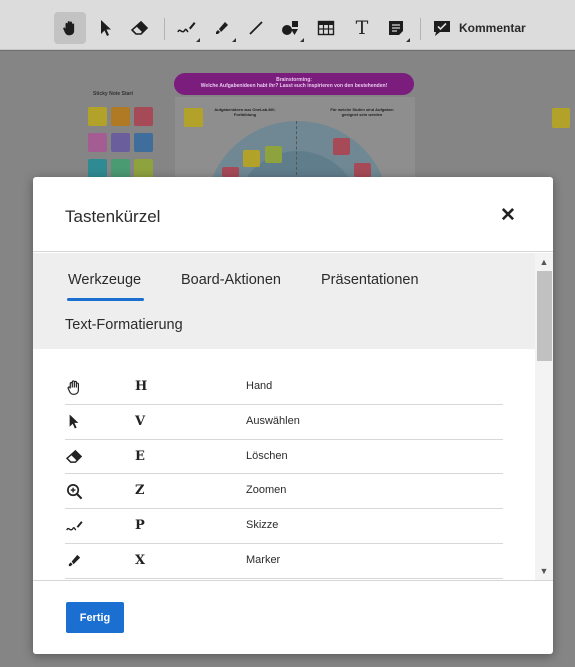 This screenshot has height=667, width=575. I want to click on shortcut-key: Z, so click(140, 491).